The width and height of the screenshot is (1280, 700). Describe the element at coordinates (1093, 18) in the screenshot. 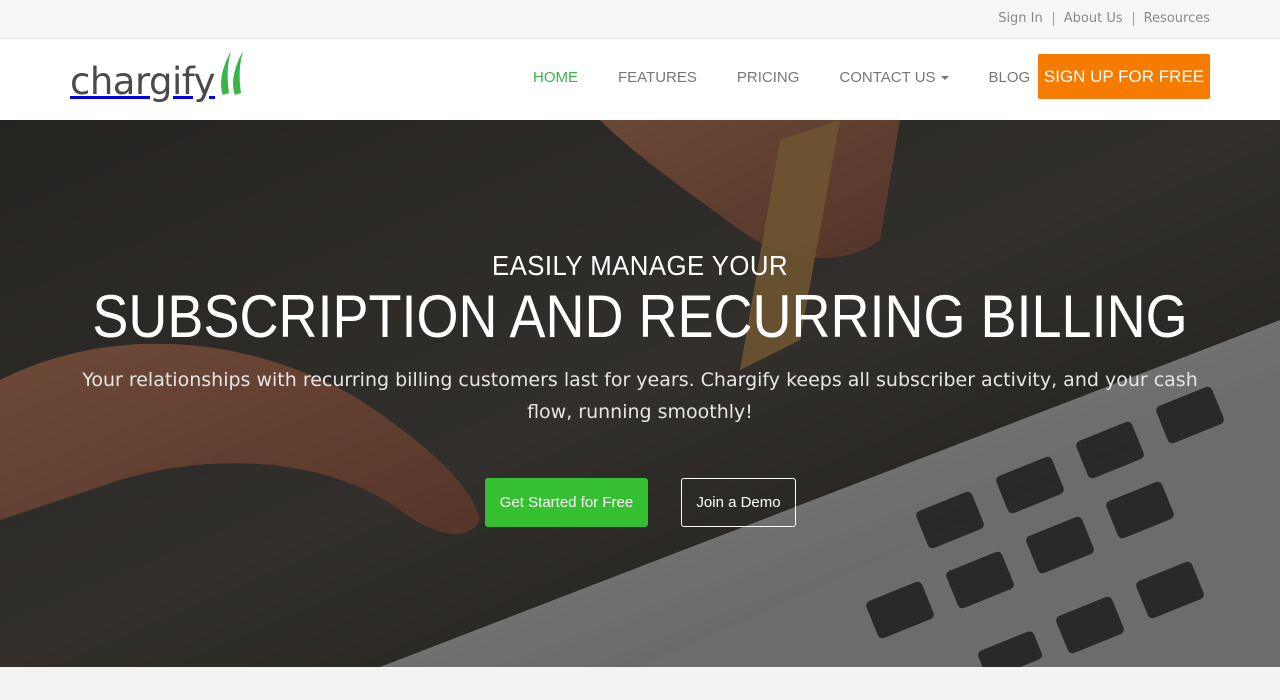

I see `about-us-link: About Us` at that location.